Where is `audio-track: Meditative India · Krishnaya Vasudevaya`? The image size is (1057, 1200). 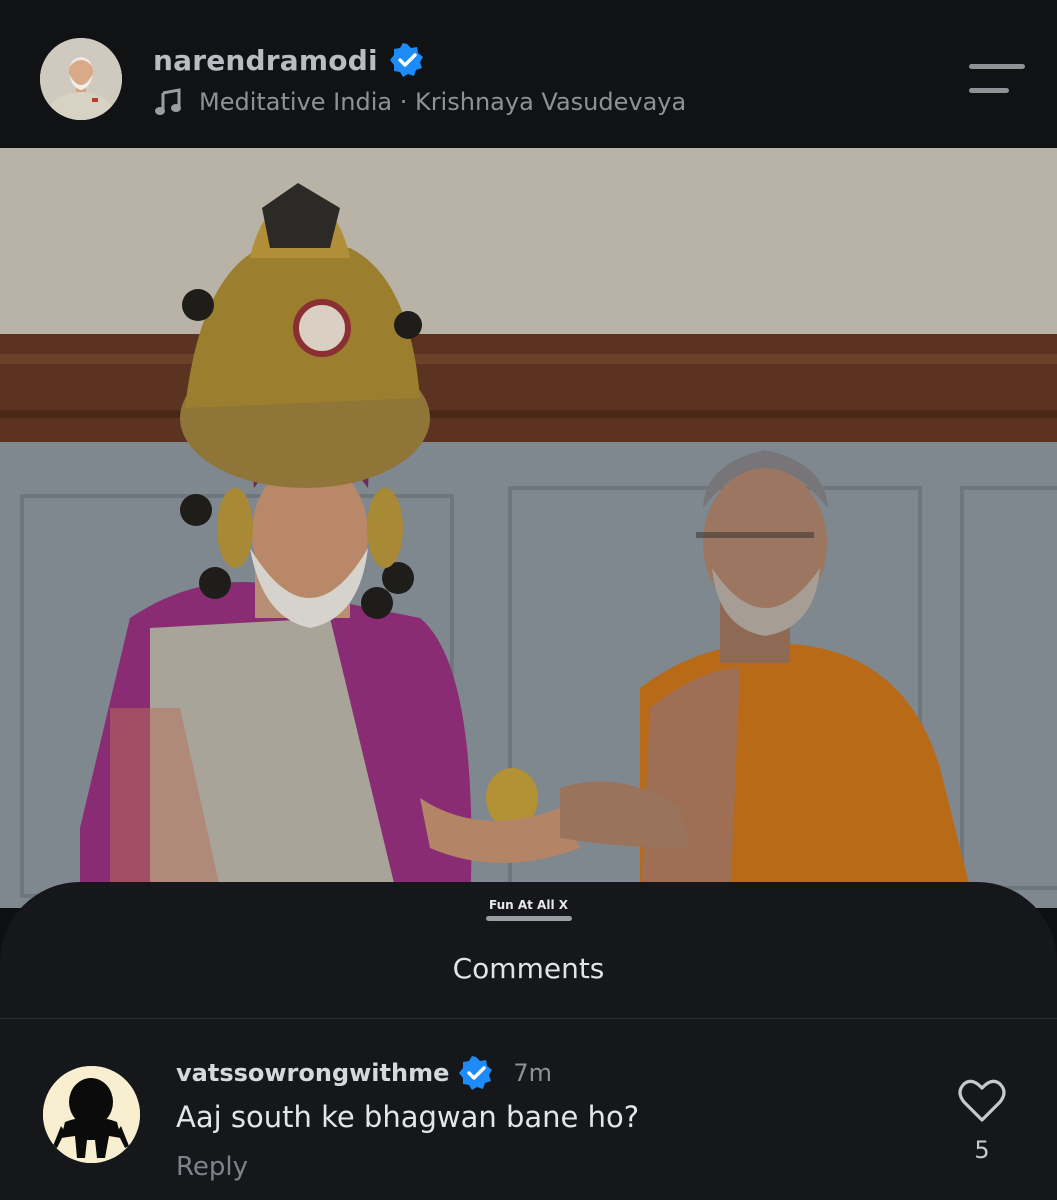 audio-track: Meditative India · Krishnaya Vasudevaya is located at coordinates (419, 102).